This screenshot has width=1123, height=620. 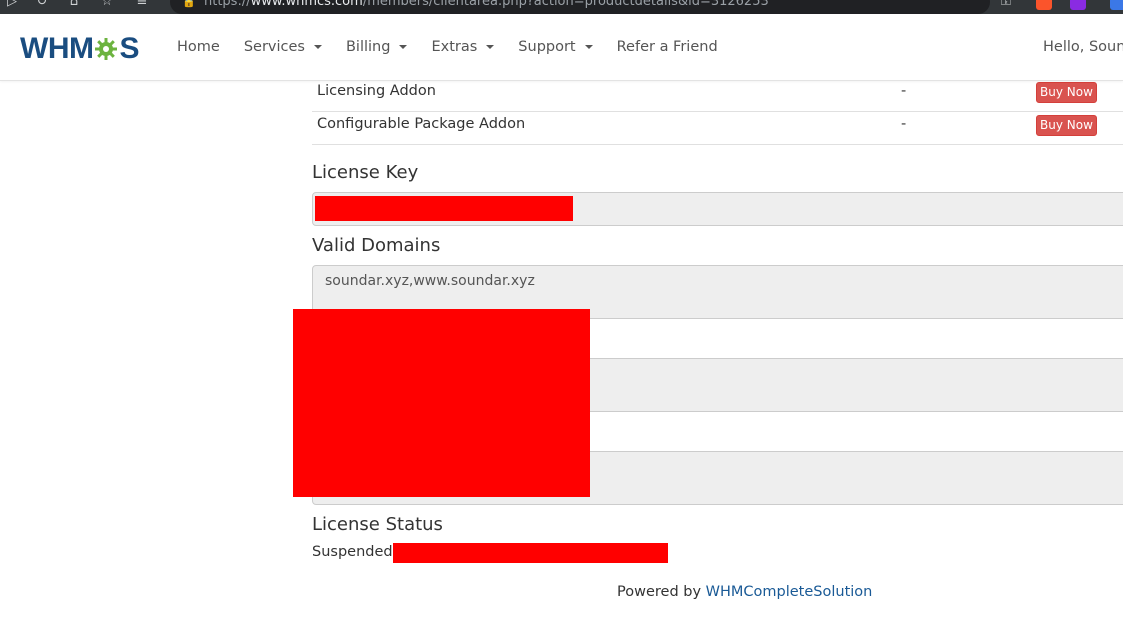 I want to click on lock-icon: 🔒, so click(x=189, y=4).